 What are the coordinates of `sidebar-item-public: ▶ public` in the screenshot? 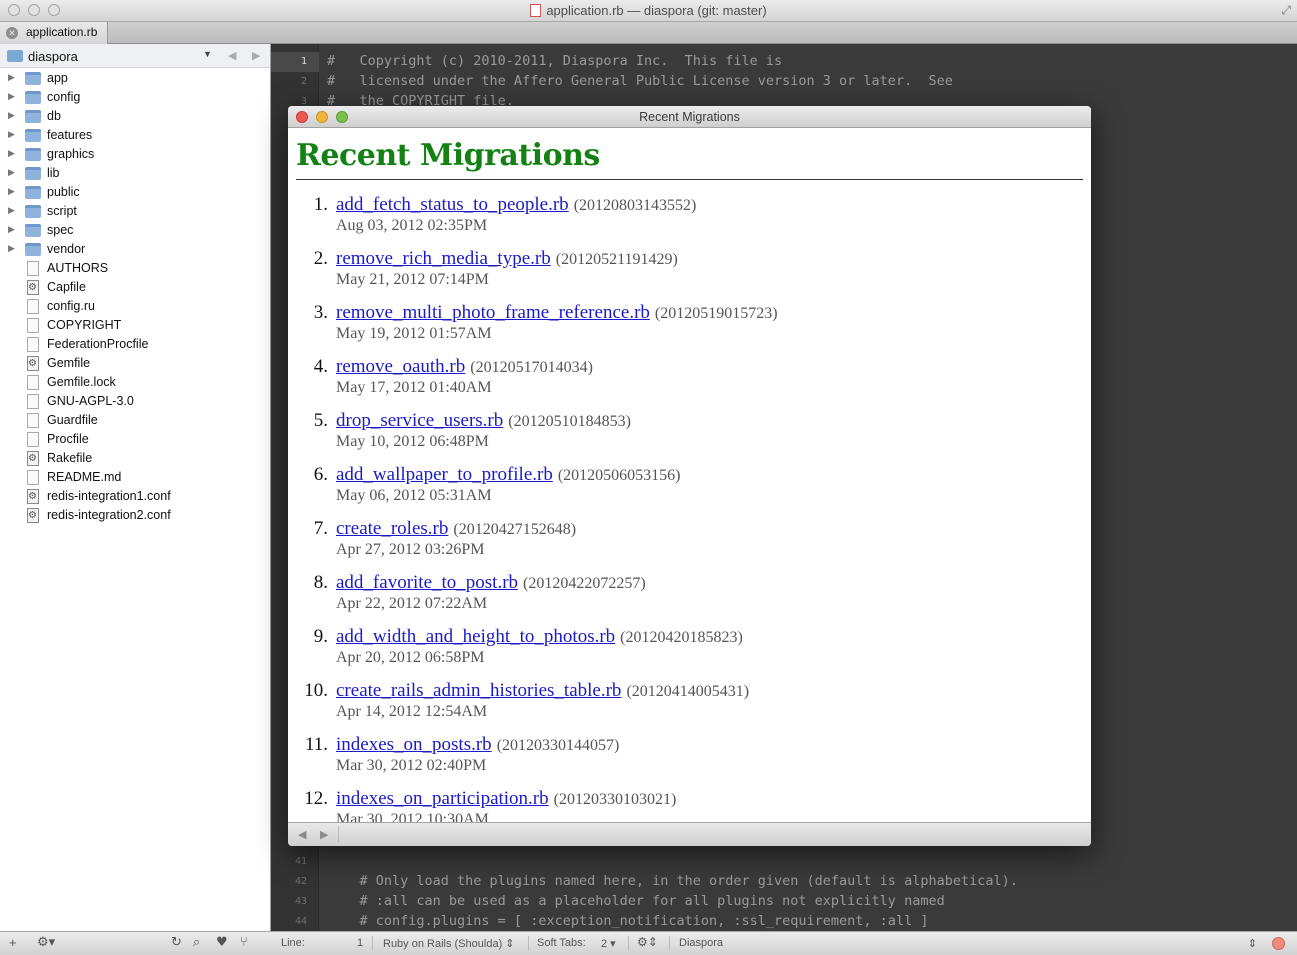 It's located at (135, 192).